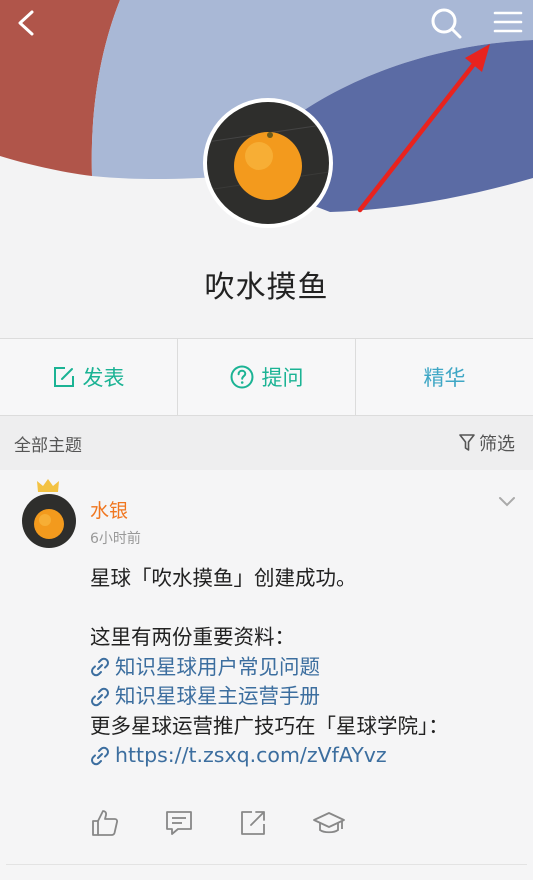 The image size is (533, 880). I want to click on all-topics-label: 全部主题, so click(48, 445).